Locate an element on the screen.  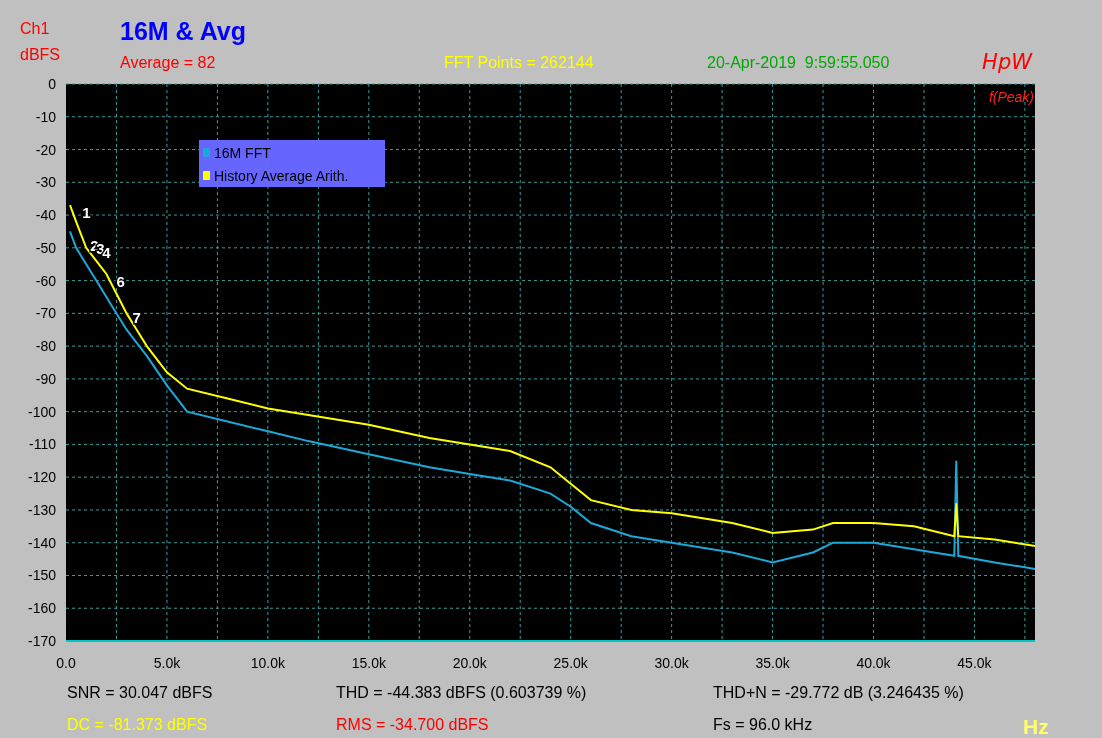
x-tick-label: 45.0k is located at coordinates (974, 663).